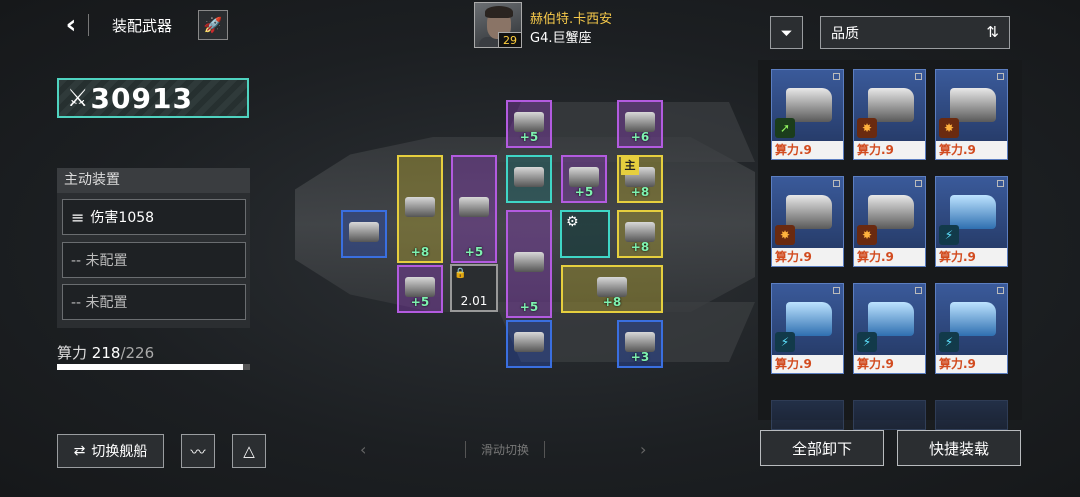 This screenshot has width=1080, height=497. What do you see at coordinates (822, 448) in the screenshot?
I see `unequip-all-button: 全部卸下` at bounding box center [822, 448].